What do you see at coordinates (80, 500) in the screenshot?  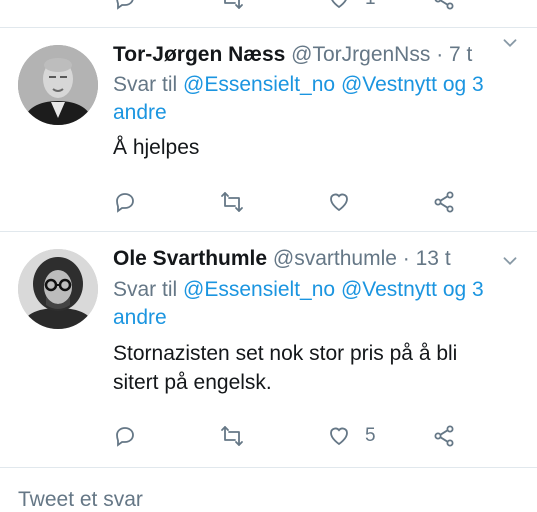 I see `compose-reply-input: Tweet et svar` at bounding box center [80, 500].